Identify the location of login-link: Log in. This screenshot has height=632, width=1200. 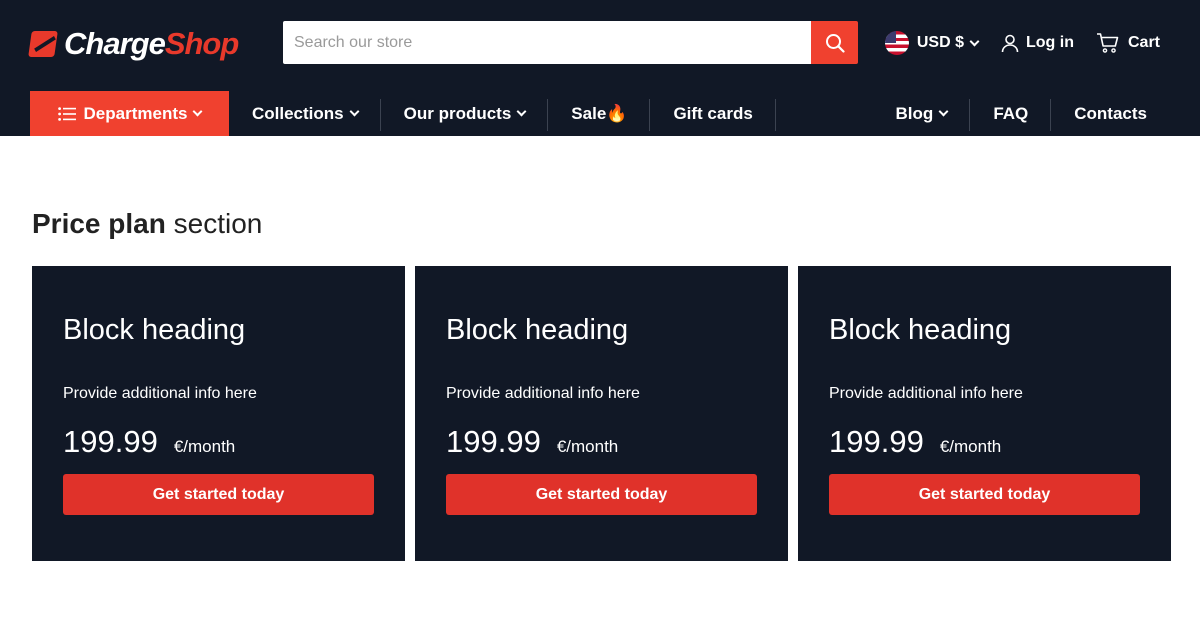
(1037, 43).